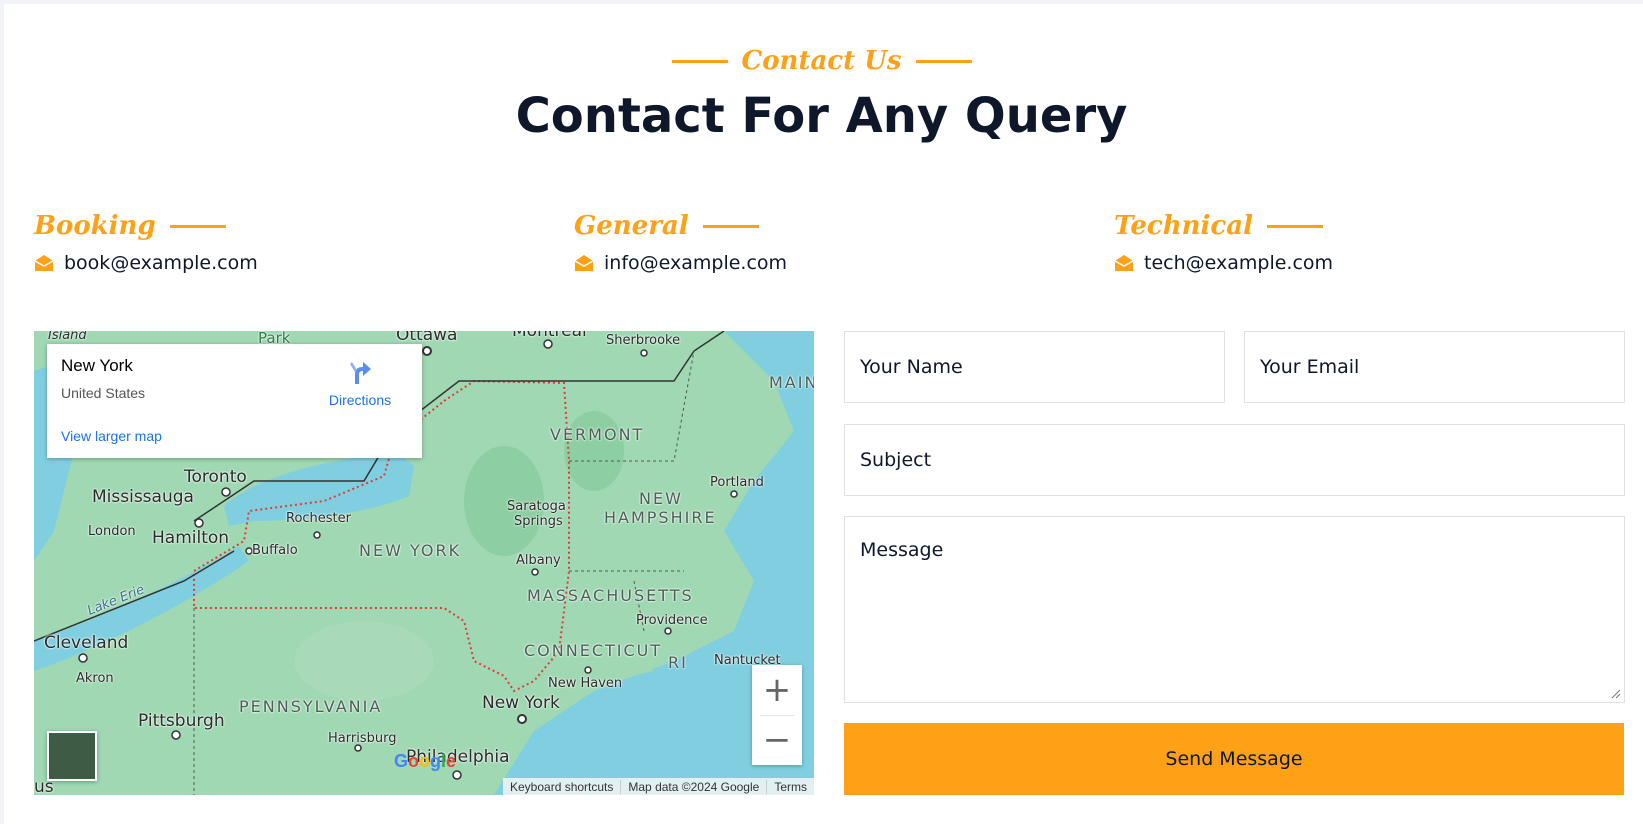 This screenshot has width=1643, height=824. What do you see at coordinates (610, 595) in the screenshot?
I see `map-label: MASSACHUSETTS` at bounding box center [610, 595].